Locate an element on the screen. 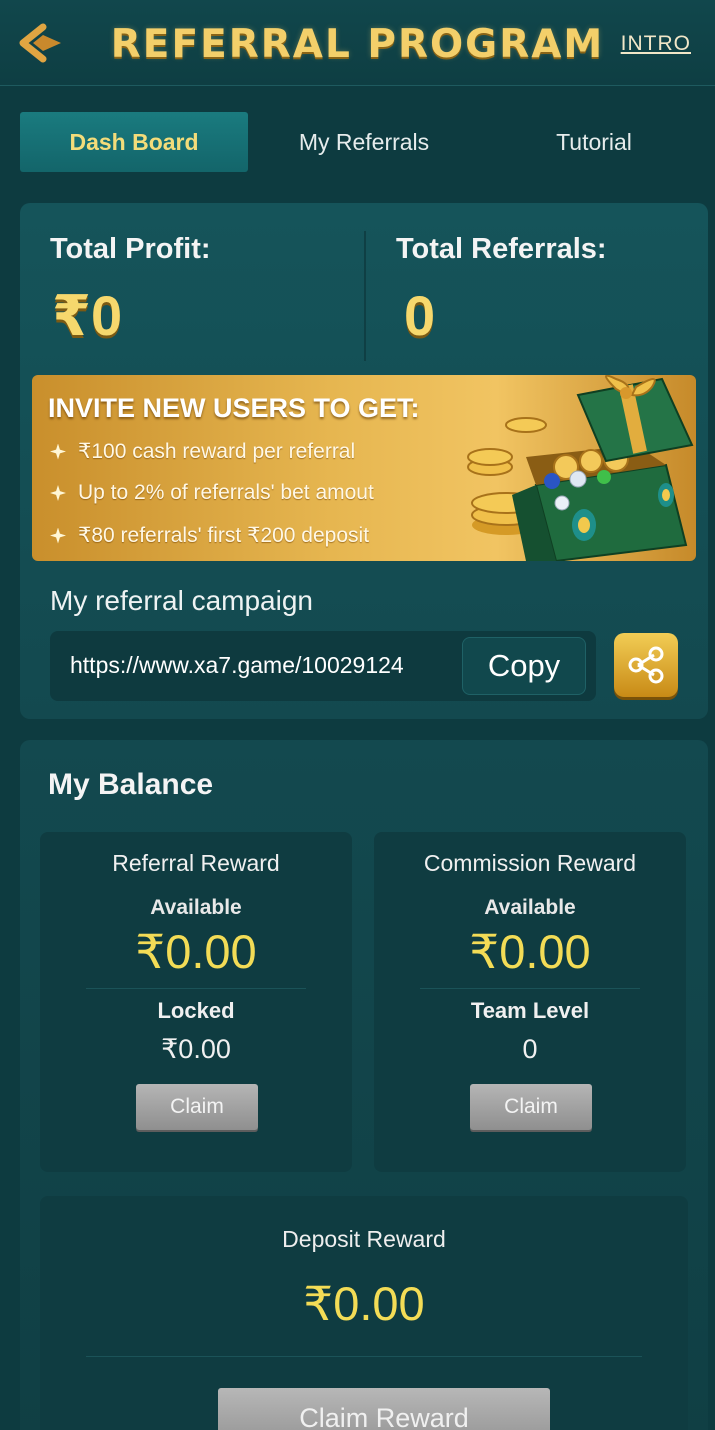 This screenshot has height=1430, width=715. tab-tutorial: Tutorial is located at coordinates (594, 142).